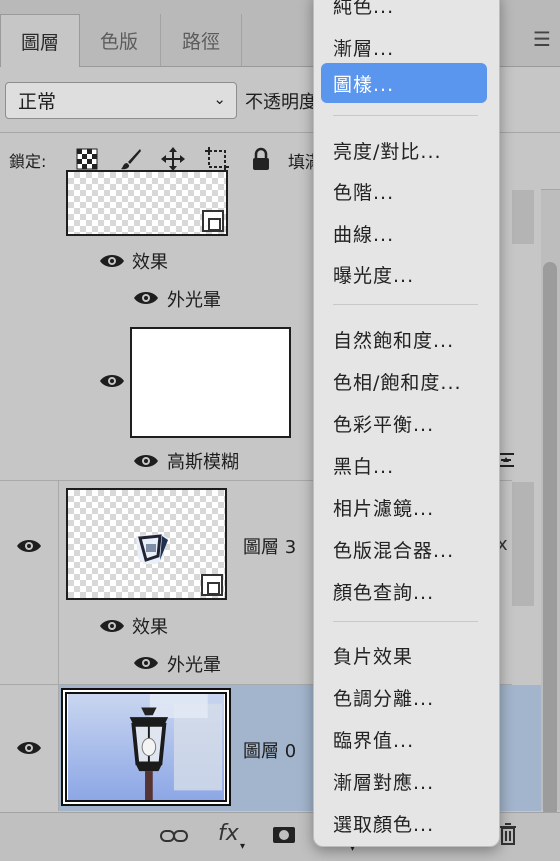 The height and width of the screenshot is (861, 560). Describe the element at coordinates (201, 40) in the screenshot. I see `tab-paths: 路徑` at that location.